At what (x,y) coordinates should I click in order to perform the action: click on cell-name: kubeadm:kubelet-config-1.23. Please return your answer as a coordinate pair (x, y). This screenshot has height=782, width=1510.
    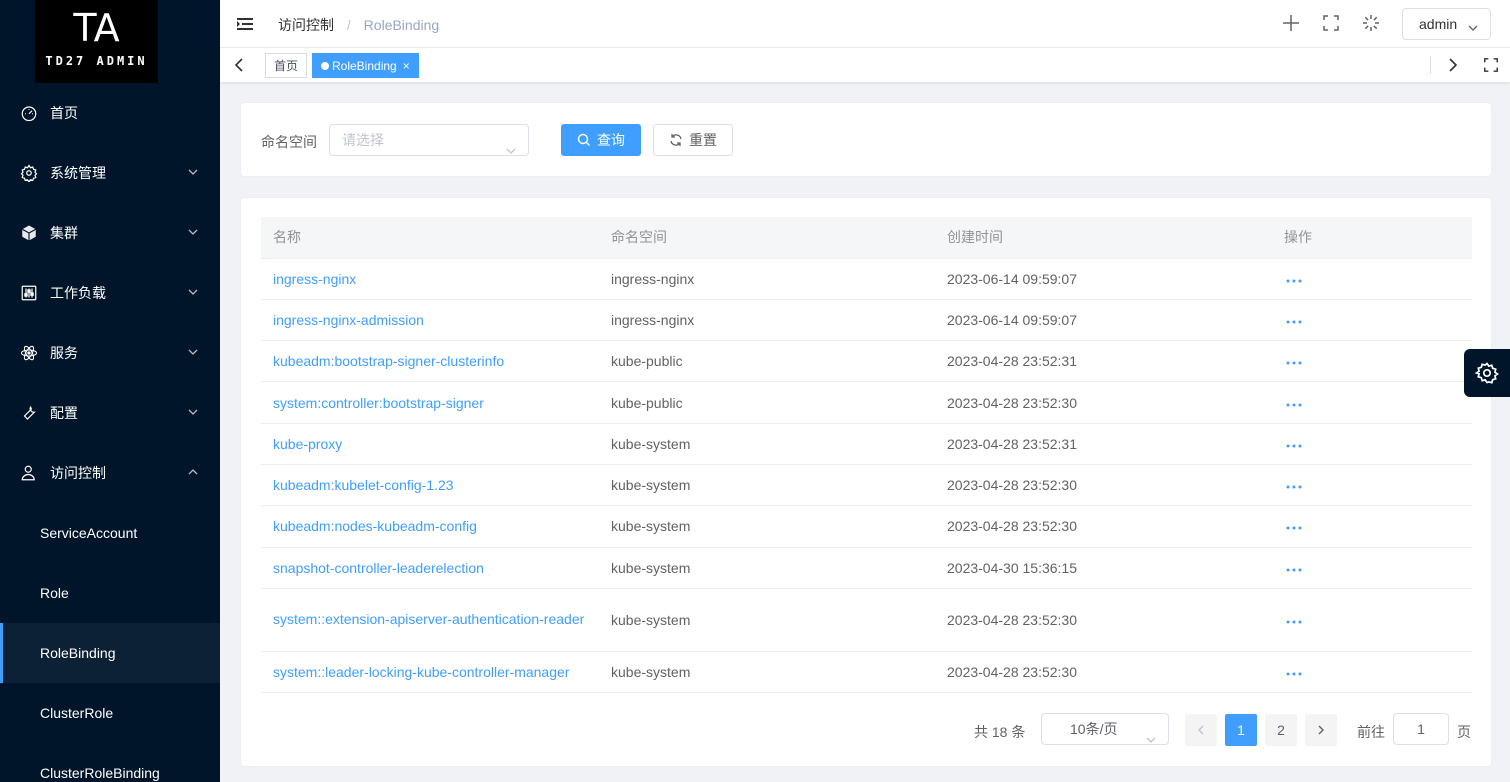
    Looking at the image, I should click on (430, 485).